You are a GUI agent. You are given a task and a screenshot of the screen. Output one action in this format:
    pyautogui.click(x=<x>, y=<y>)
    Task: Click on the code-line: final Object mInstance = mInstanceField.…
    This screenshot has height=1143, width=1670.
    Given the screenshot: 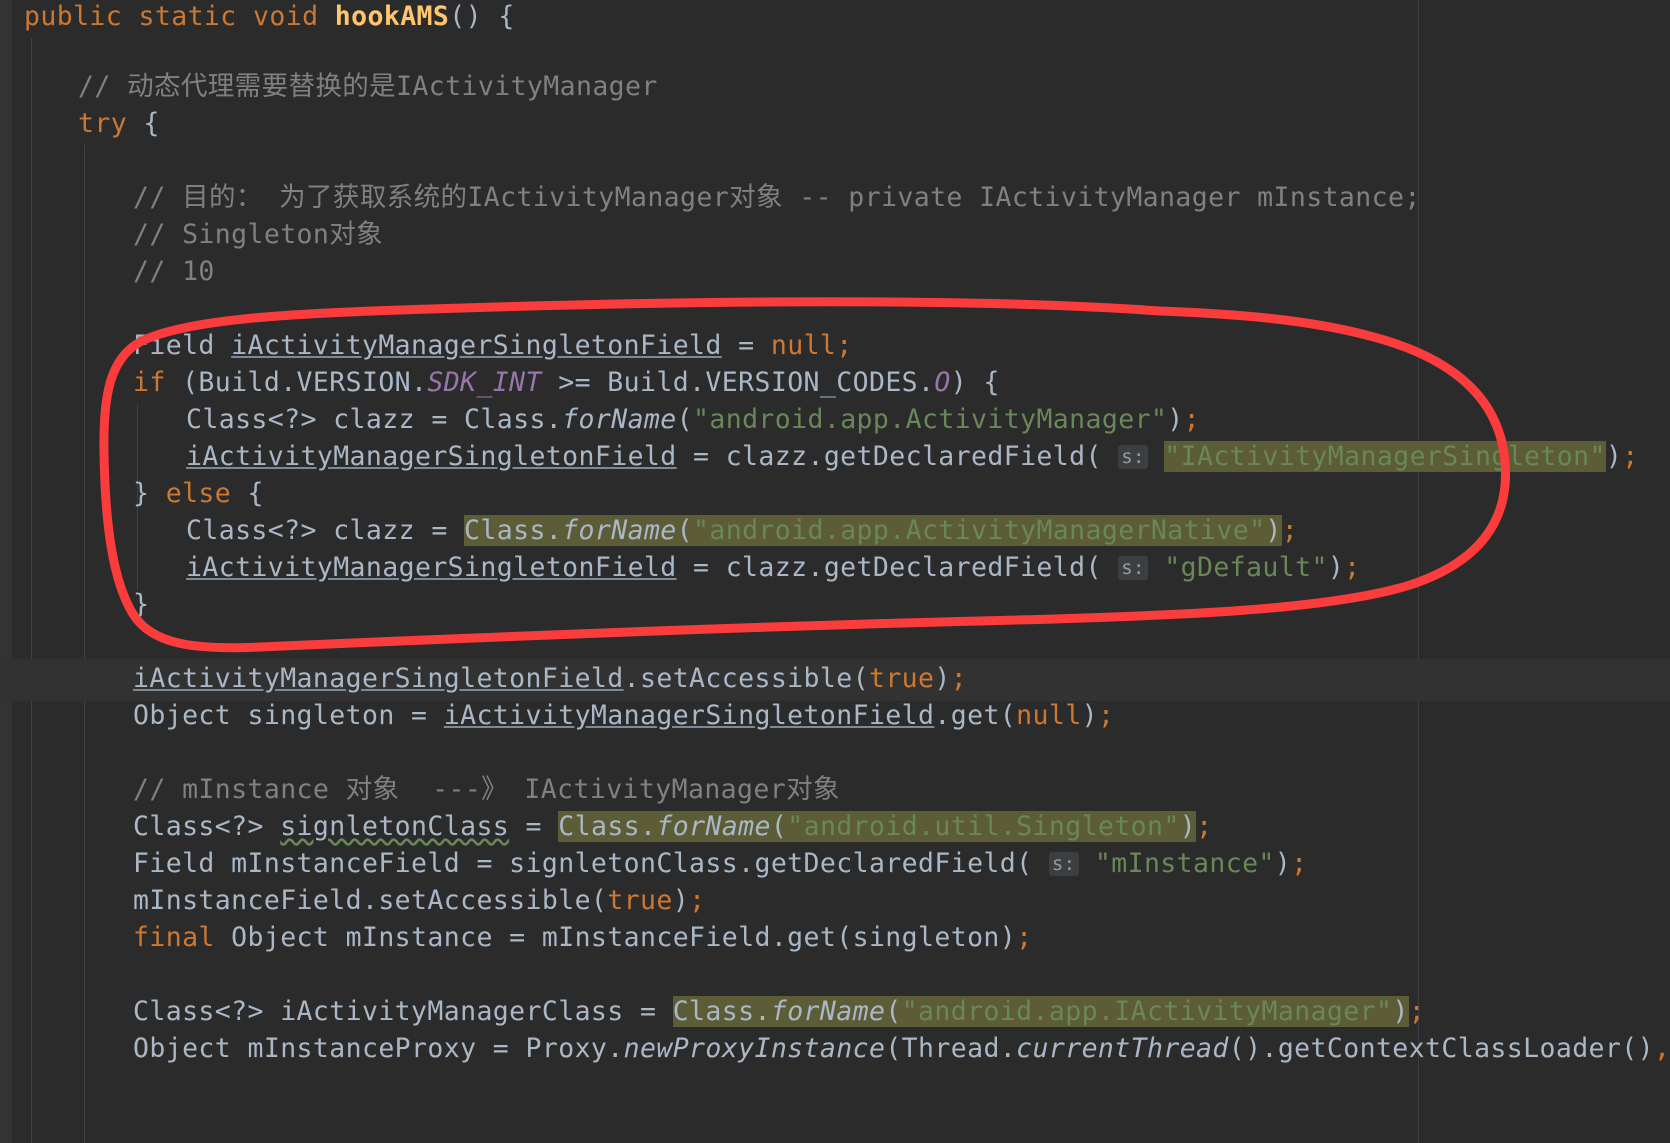 What is the action you would take?
    pyautogui.click(x=516, y=937)
    